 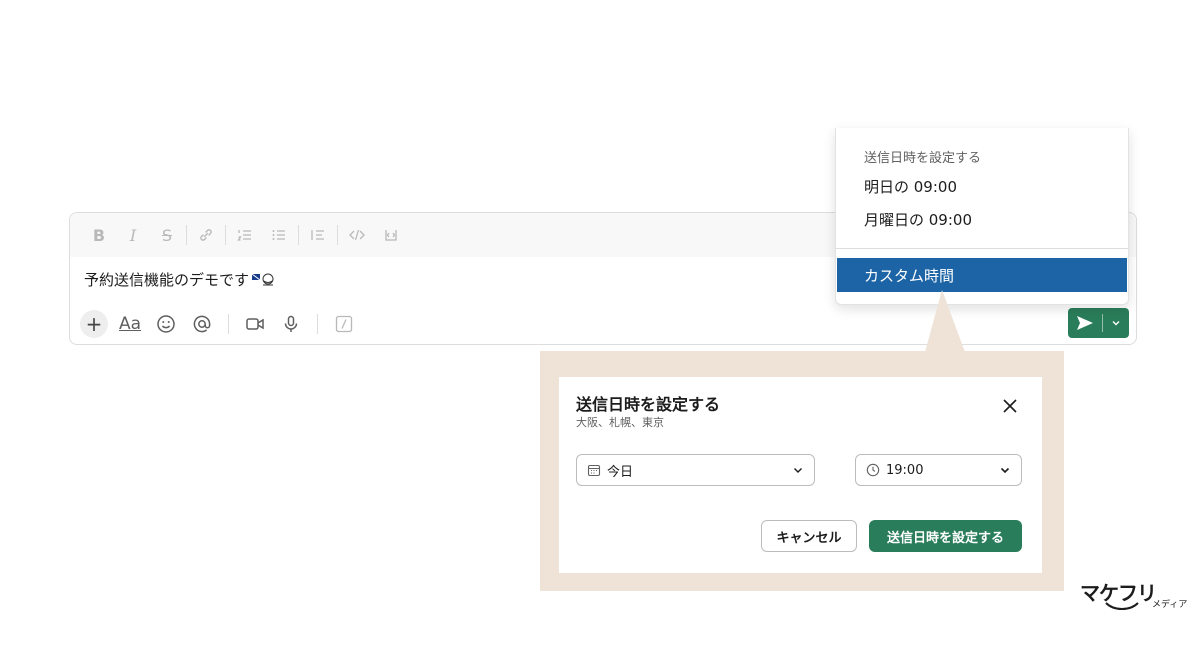 I want to click on slash-command-icon, so click(x=344, y=324).